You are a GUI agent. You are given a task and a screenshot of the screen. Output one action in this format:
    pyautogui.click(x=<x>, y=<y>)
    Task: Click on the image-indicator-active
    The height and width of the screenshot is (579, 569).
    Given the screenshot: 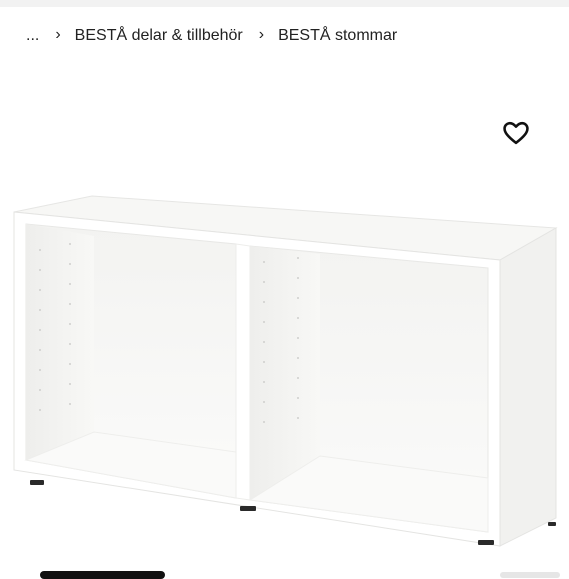 What is the action you would take?
    pyautogui.click(x=102, y=575)
    